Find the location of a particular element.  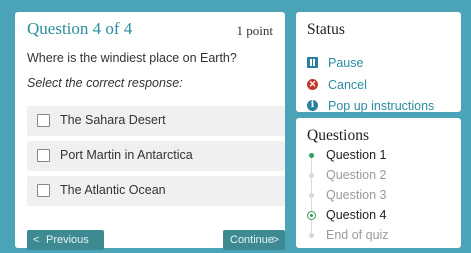

current-question-icon is located at coordinates (311, 215).